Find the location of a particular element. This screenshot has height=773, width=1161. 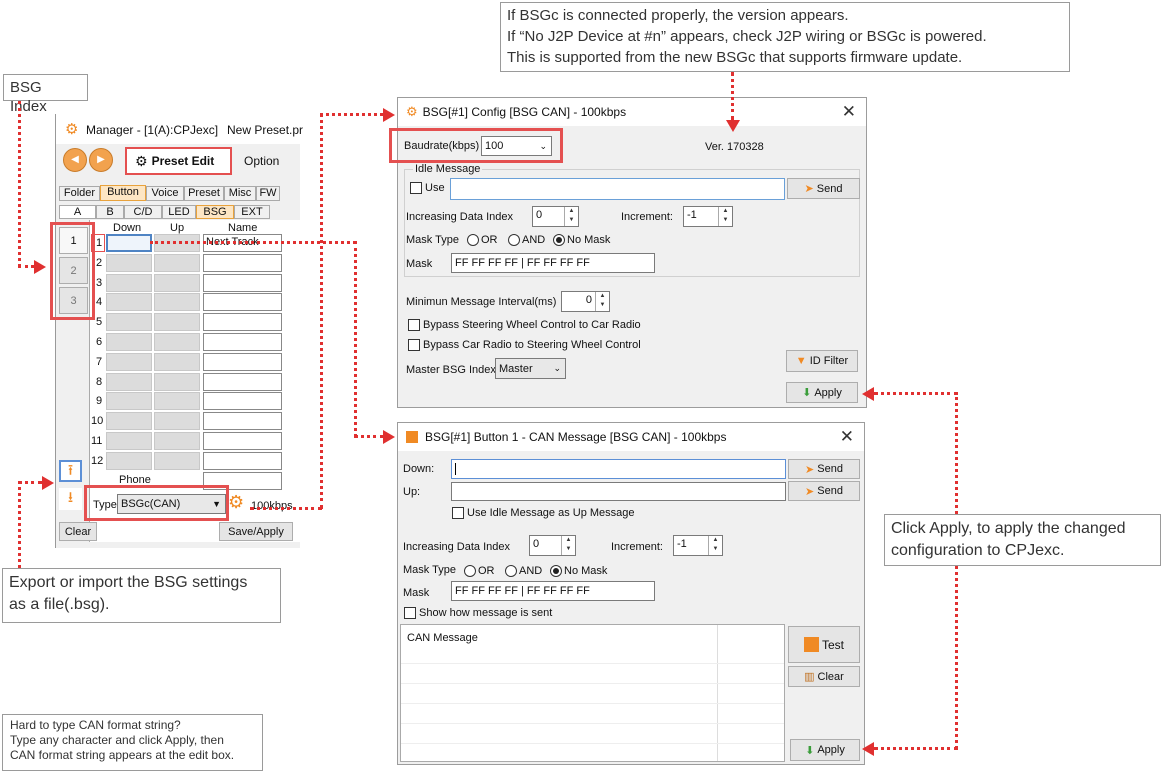

down-send-button: ➤ Send is located at coordinates (824, 469).